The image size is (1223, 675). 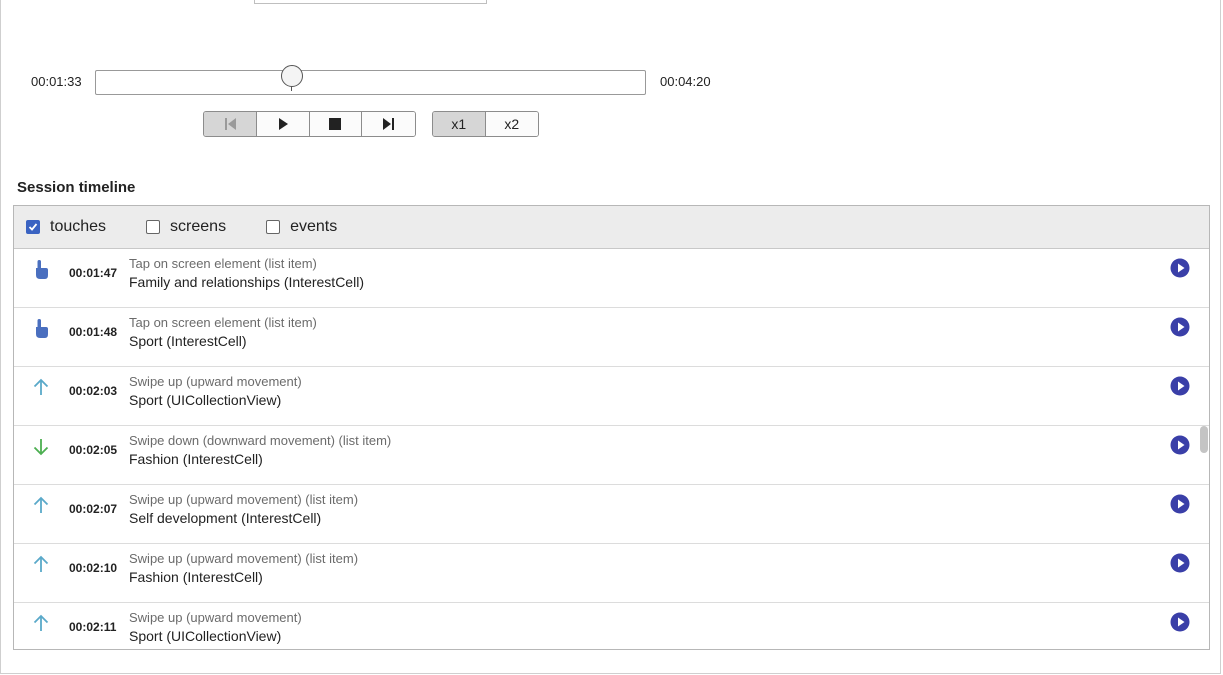 I want to click on speed-controls: x1 x2, so click(x=485, y=124).